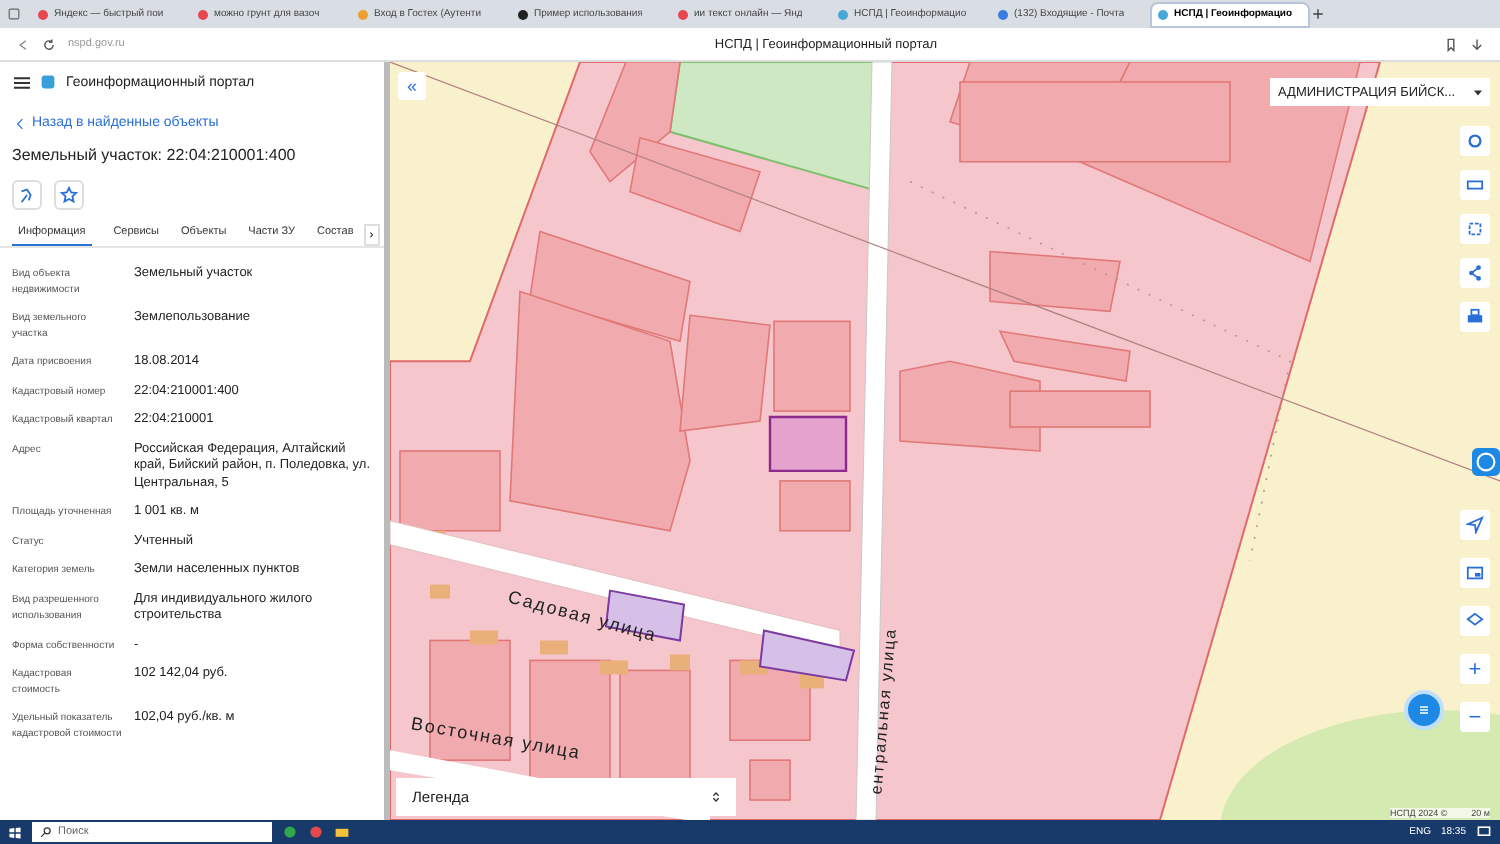 The width and height of the screenshot is (1500, 844). I want to click on download-icon, so click(1477, 44).